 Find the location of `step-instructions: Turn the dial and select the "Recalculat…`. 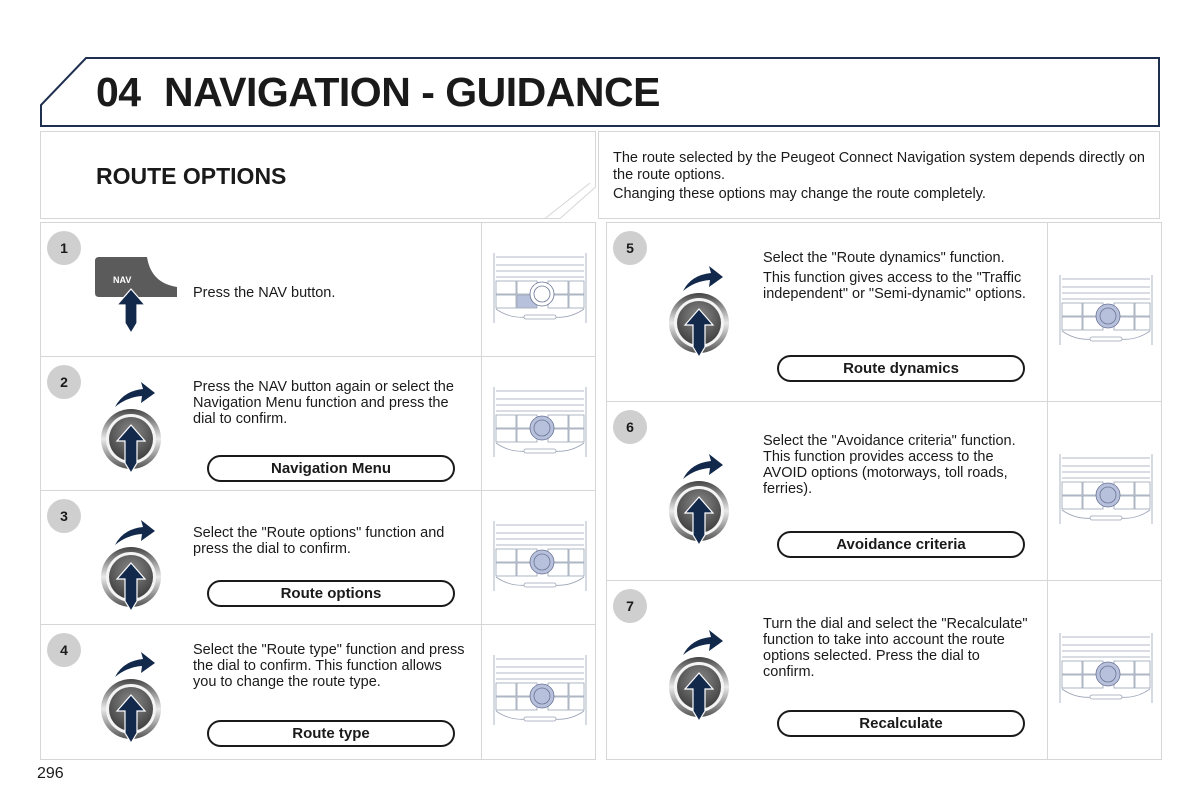

step-instructions: Turn the dial and select the "Recalculat… is located at coordinates (899, 648).